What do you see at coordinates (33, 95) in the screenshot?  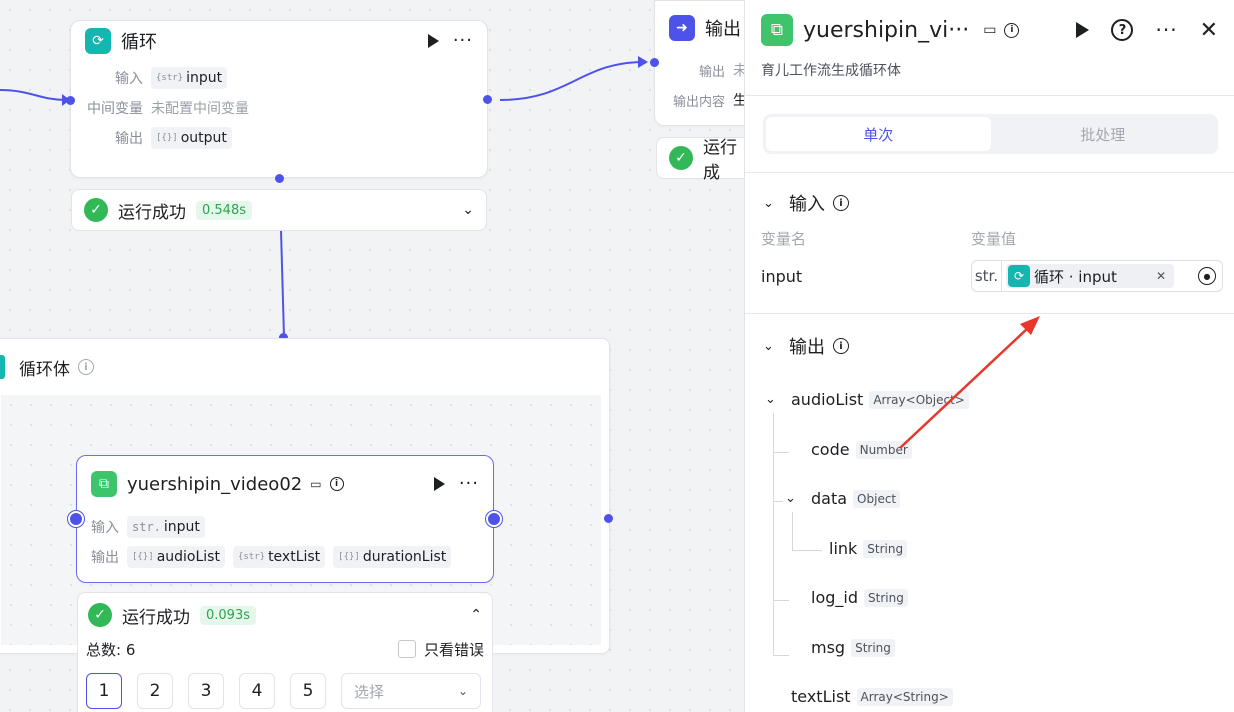 I see `edge-in-loop` at bounding box center [33, 95].